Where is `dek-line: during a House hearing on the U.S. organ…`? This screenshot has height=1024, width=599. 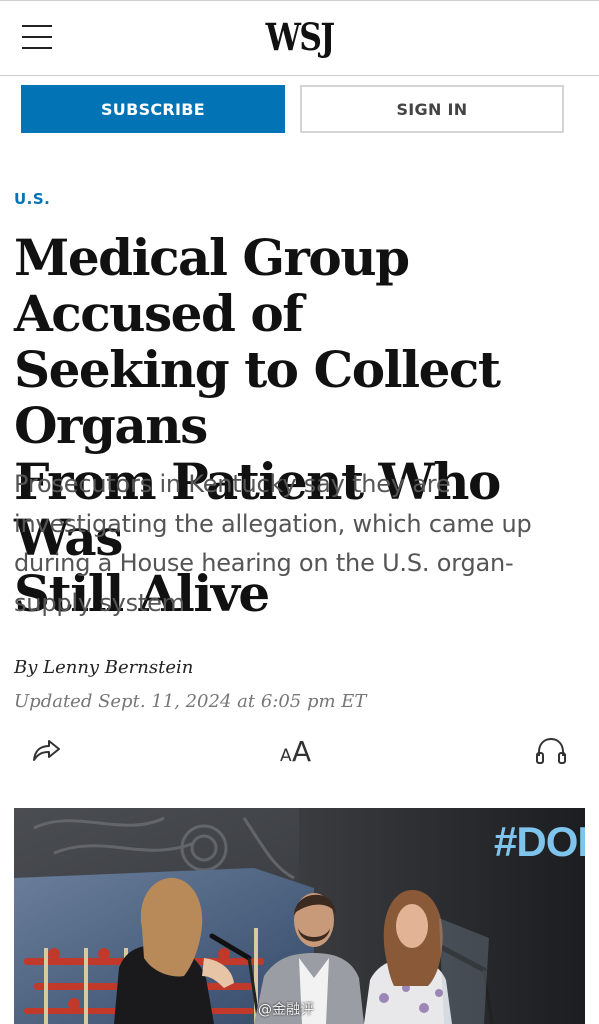 dek-line: during a House hearing on the U.S. organ… is located at coordinates (264, 563).